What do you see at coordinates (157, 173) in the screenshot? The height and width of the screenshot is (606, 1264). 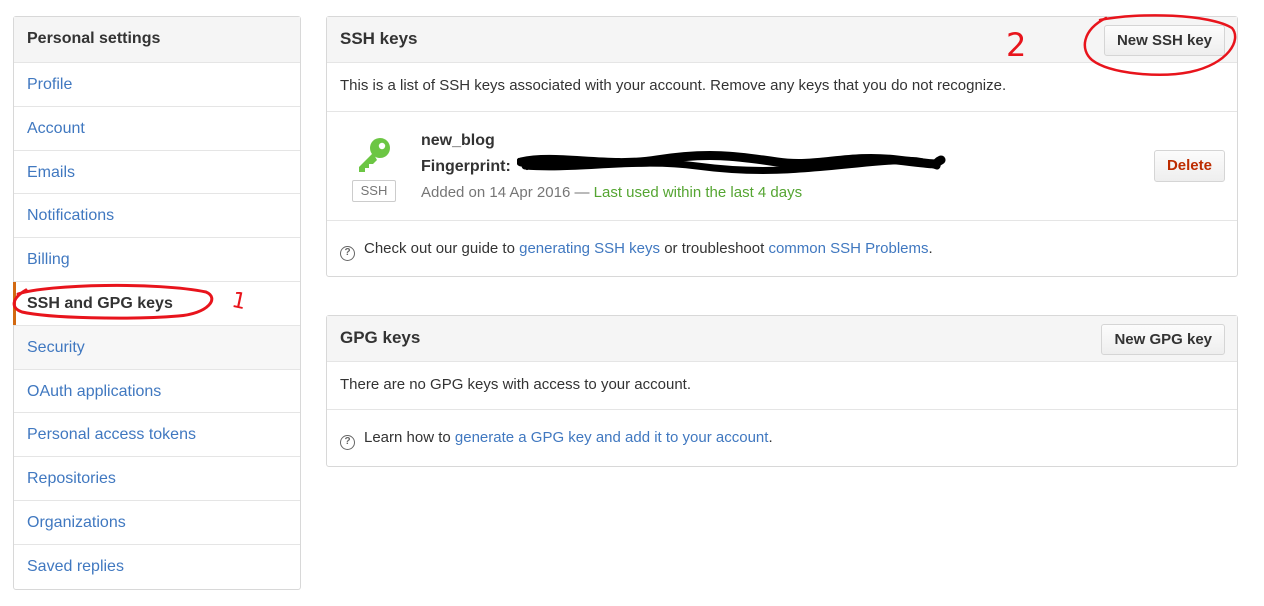 I see `sidebar-item-emails: Emails` at bounding box center [157, 173].